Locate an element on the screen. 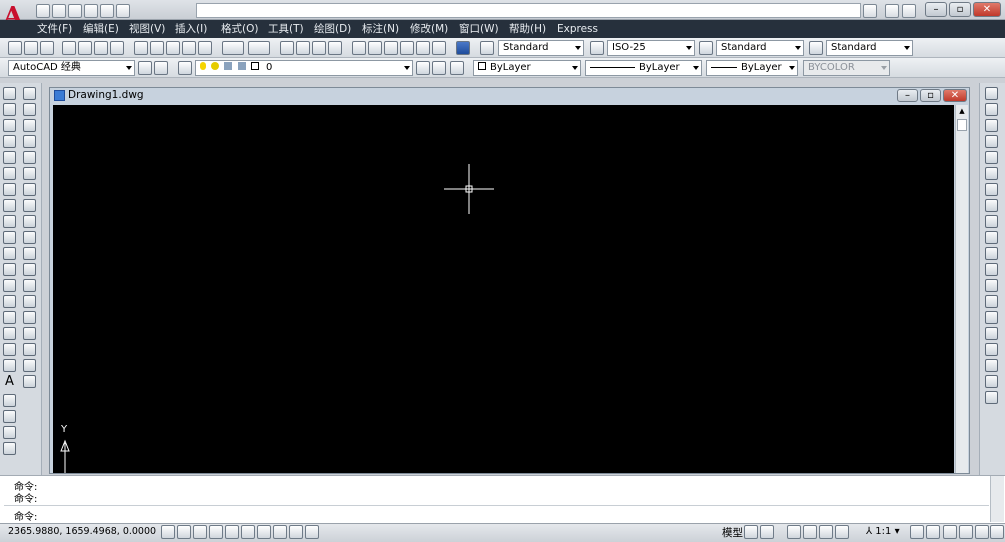  clean-screen-icon is located at coordinates (997, 532).